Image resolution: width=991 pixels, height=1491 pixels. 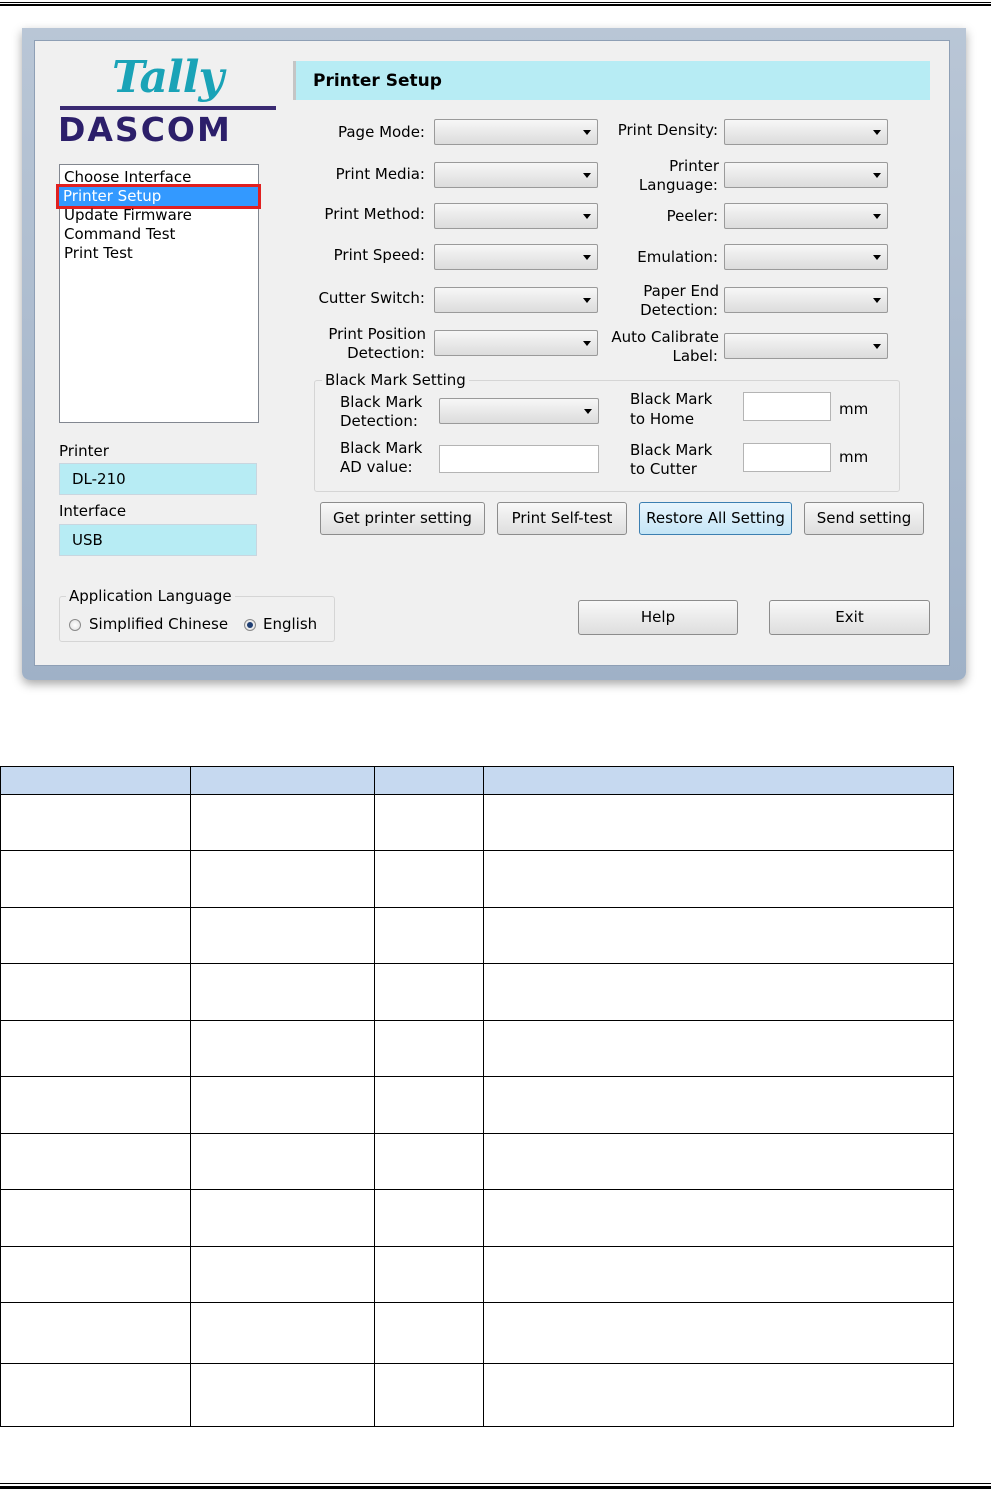 I want to click on print-self-test-button: Print Self-test, so click(x=562, y=518).